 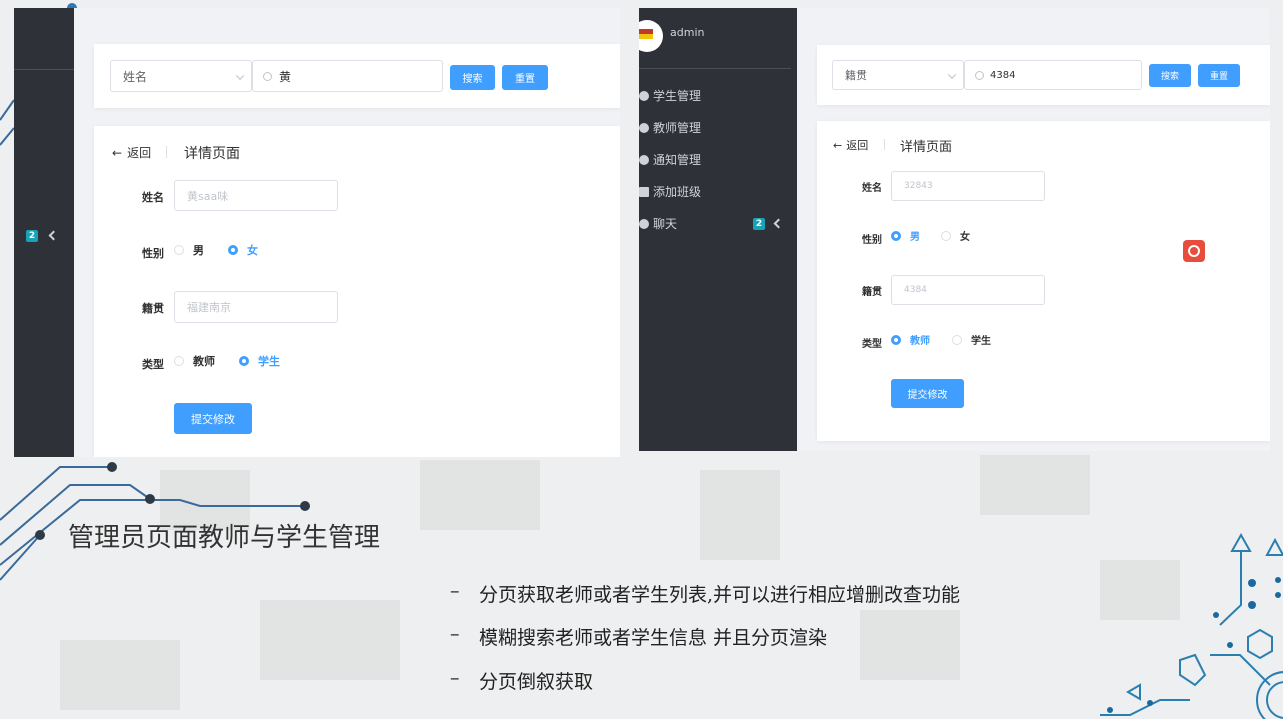 What do you see at coordinates (644, 127) in the screenshot?
I see `teacher-icon` at bounding box center [644, 127].